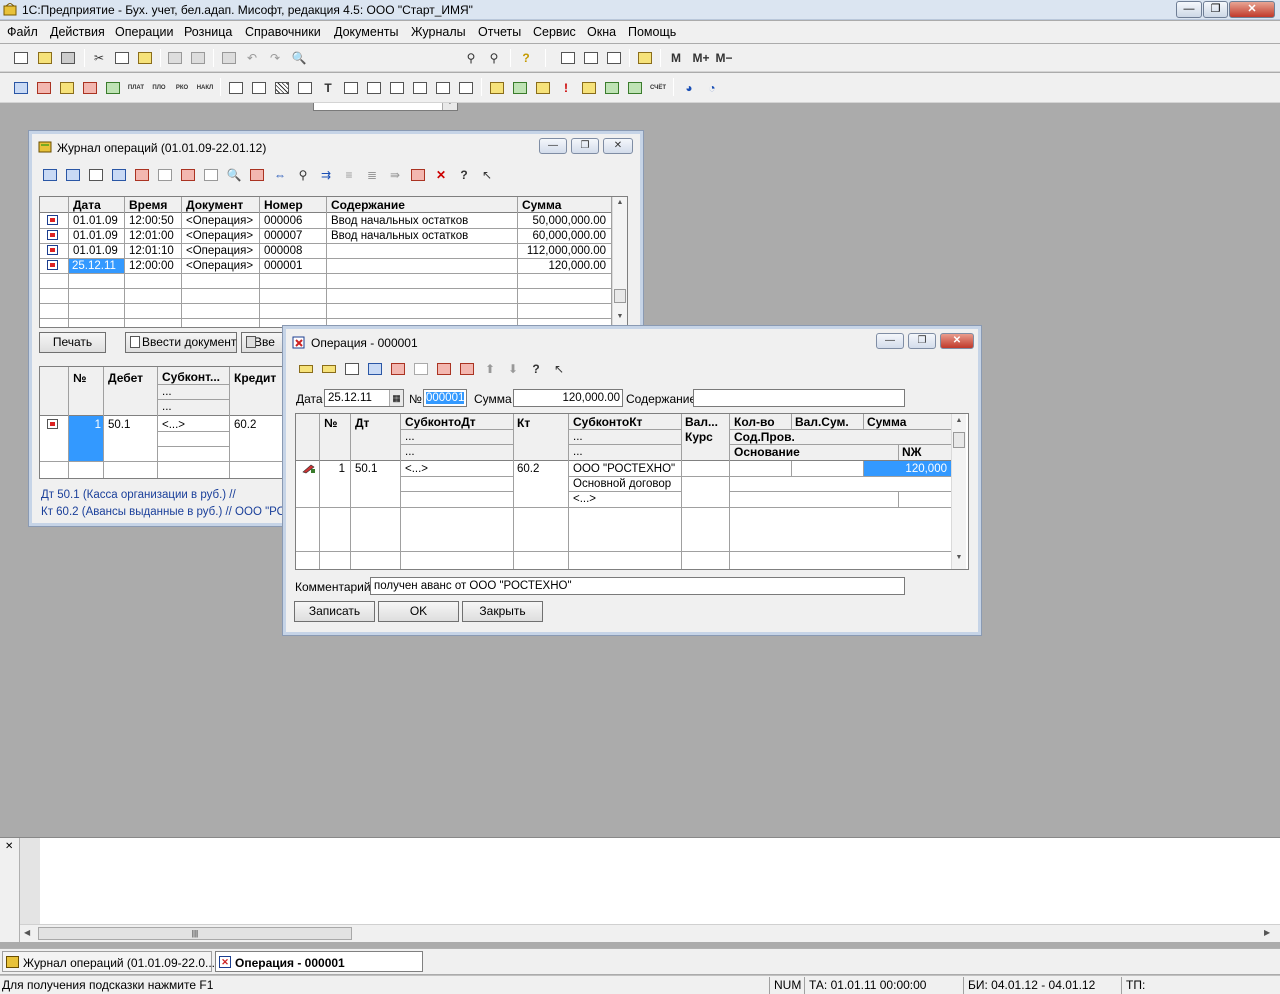 The height and width of the screenshot is (994, 1280). What do you see at coordinates (293, 205) in the screenshot?
I see `col-number: Номер` at bounding box center [293, 205].